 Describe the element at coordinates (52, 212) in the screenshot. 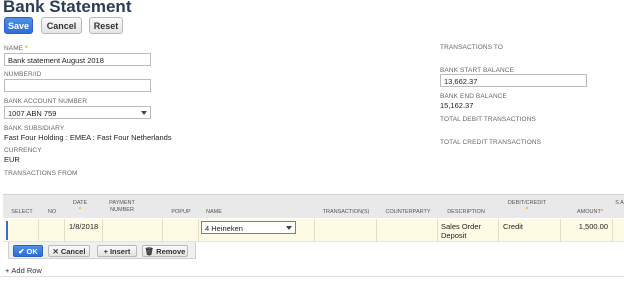

I see `column-header-no: NO` at that location.